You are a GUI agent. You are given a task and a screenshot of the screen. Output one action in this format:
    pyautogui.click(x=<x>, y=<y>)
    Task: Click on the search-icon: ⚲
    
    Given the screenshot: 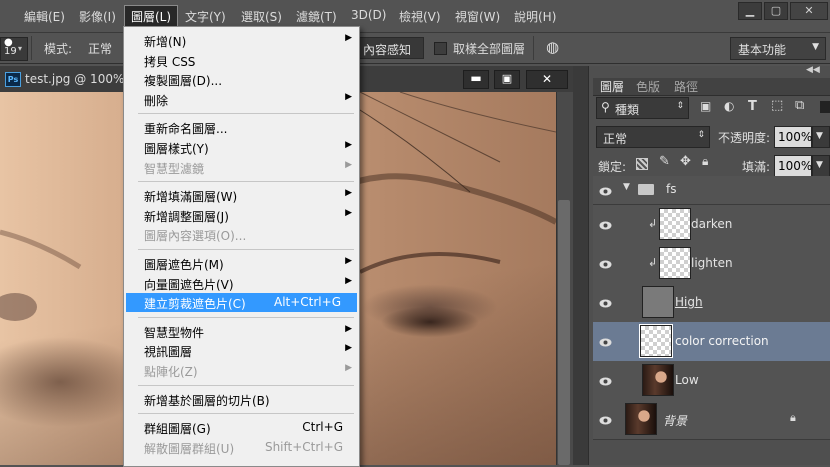 What is the action you would take?
    pyautogui.click(x=605, y=107)
    